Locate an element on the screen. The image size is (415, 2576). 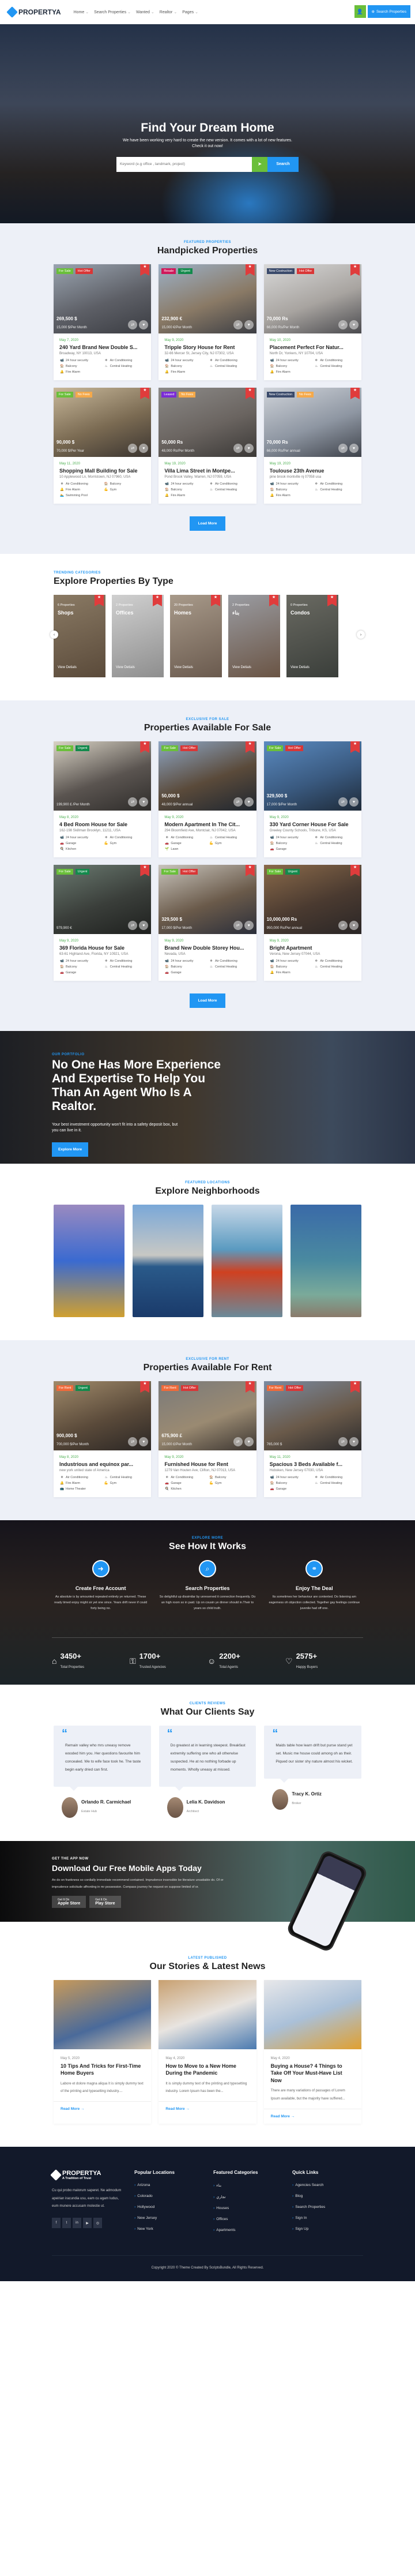
footer-link: New Jersey is located at coordinates (169, 2218).